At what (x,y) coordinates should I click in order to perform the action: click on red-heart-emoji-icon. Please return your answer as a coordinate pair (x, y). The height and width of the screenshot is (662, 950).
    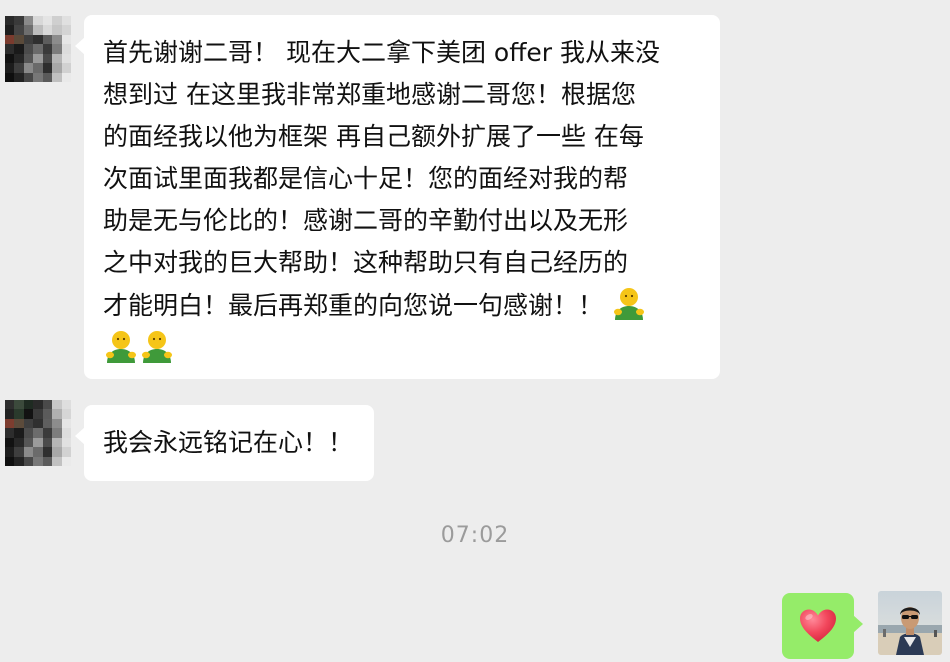
    Looking at the image, I should click on (818, 625).